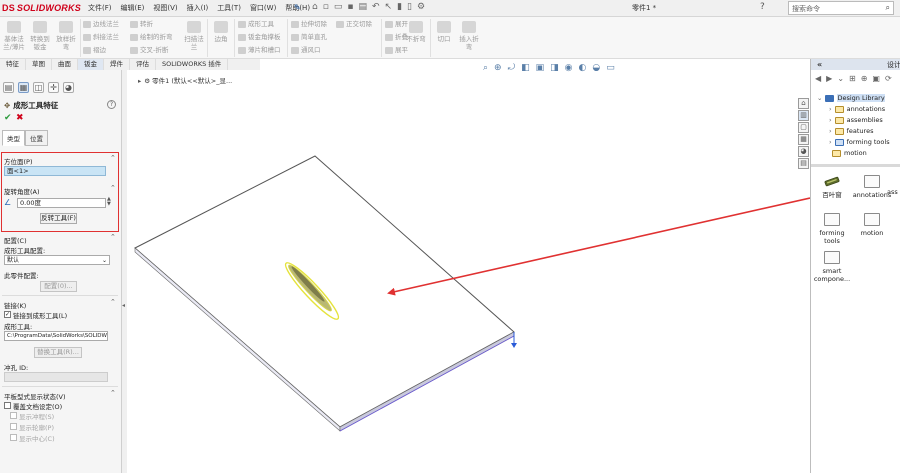  I want to click on cancel-x-icon: ✖, so click(20, 118).